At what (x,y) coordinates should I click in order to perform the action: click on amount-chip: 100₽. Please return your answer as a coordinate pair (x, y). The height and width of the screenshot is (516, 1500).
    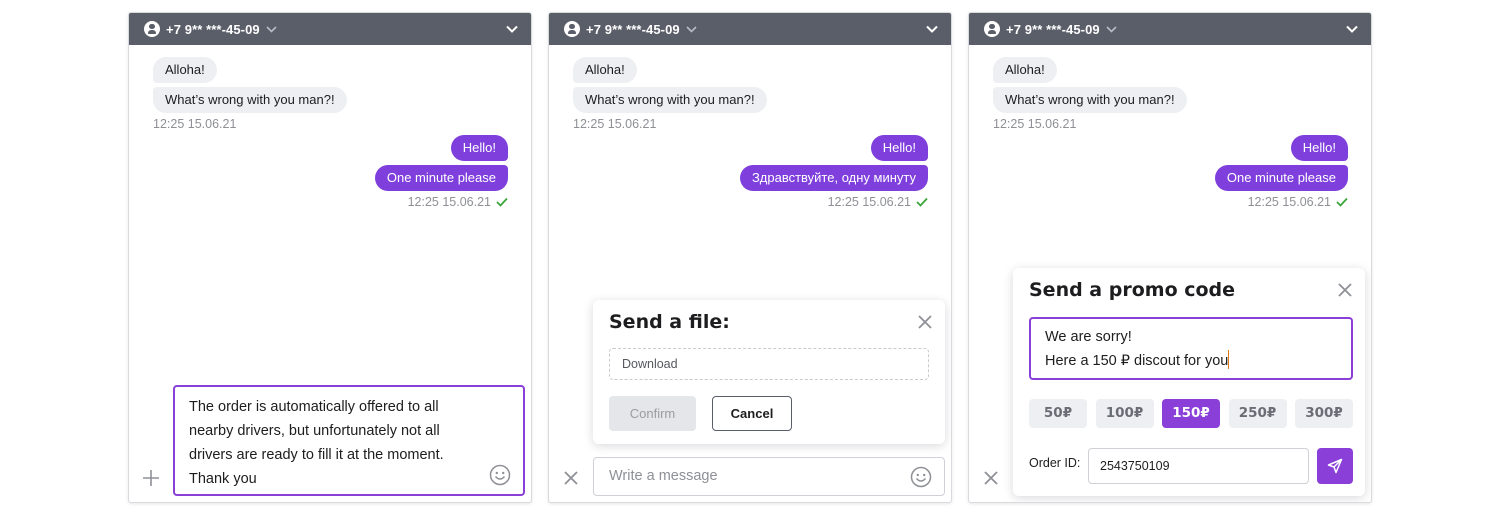
    Looking at the image, I should click on (1124, 413).